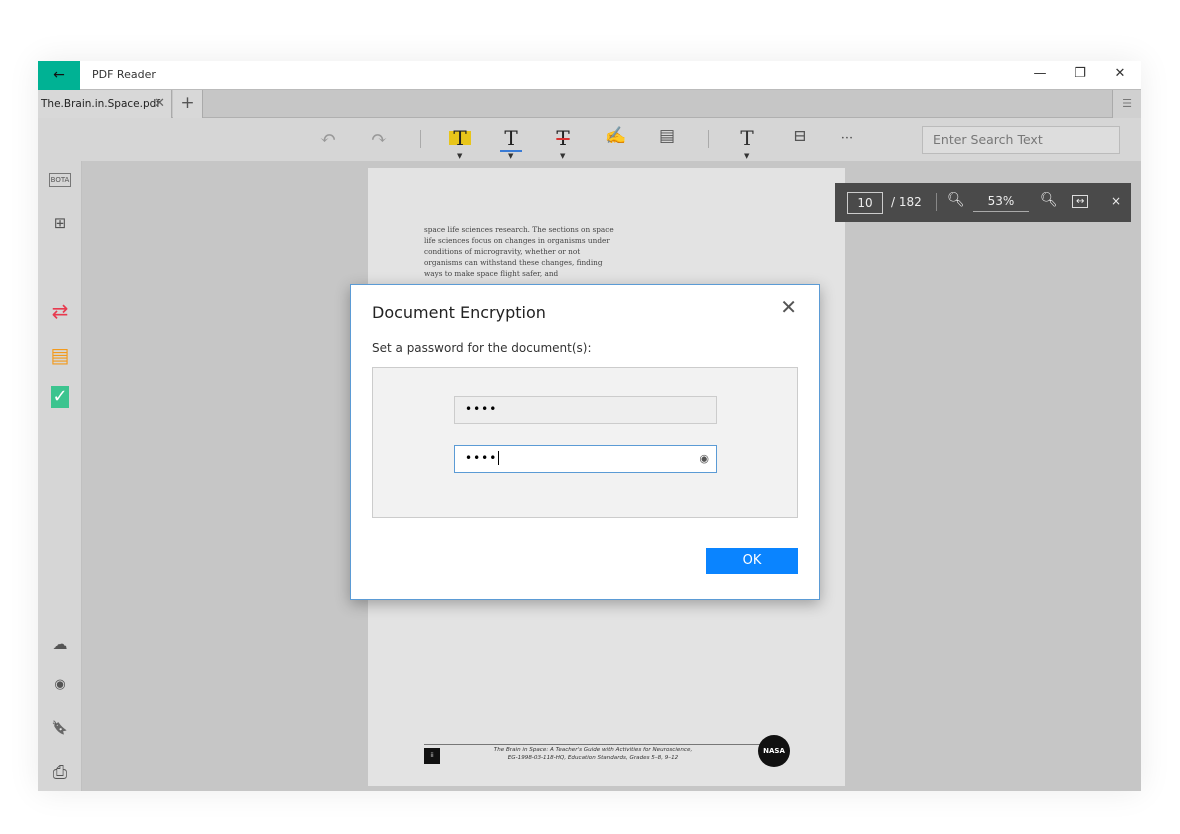  Describe the element at coordinates (1040, 73) in the screenshot. I see `minimize-button: —` at that location.